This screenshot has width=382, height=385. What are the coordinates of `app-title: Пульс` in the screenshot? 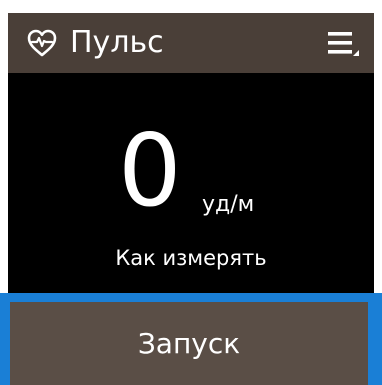 It's located at (117, 42).